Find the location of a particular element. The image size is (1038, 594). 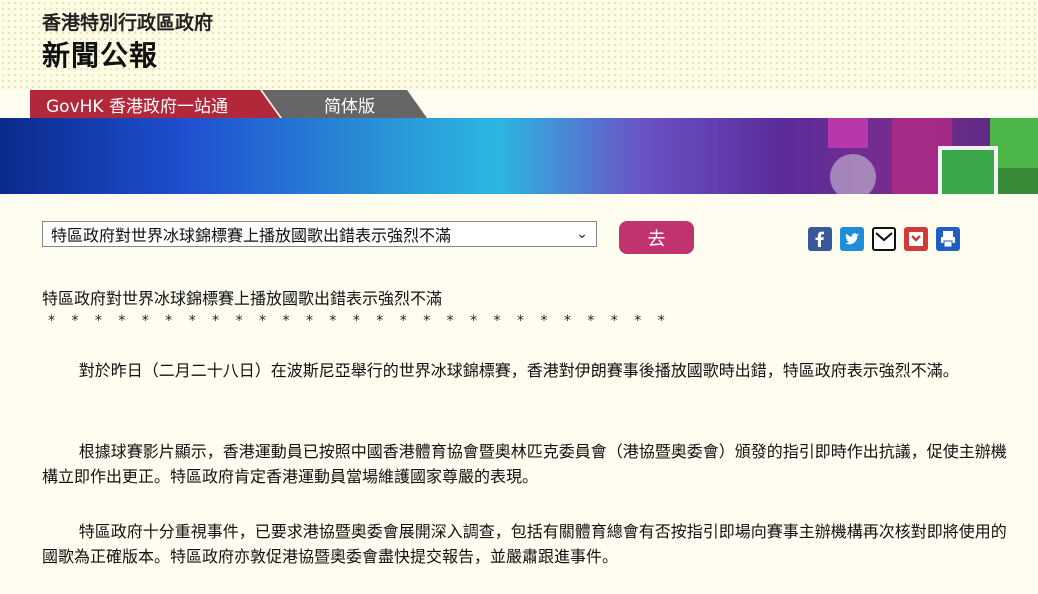

simplified-chinese-tab: 简体版 is located at coordinates (344, 104).